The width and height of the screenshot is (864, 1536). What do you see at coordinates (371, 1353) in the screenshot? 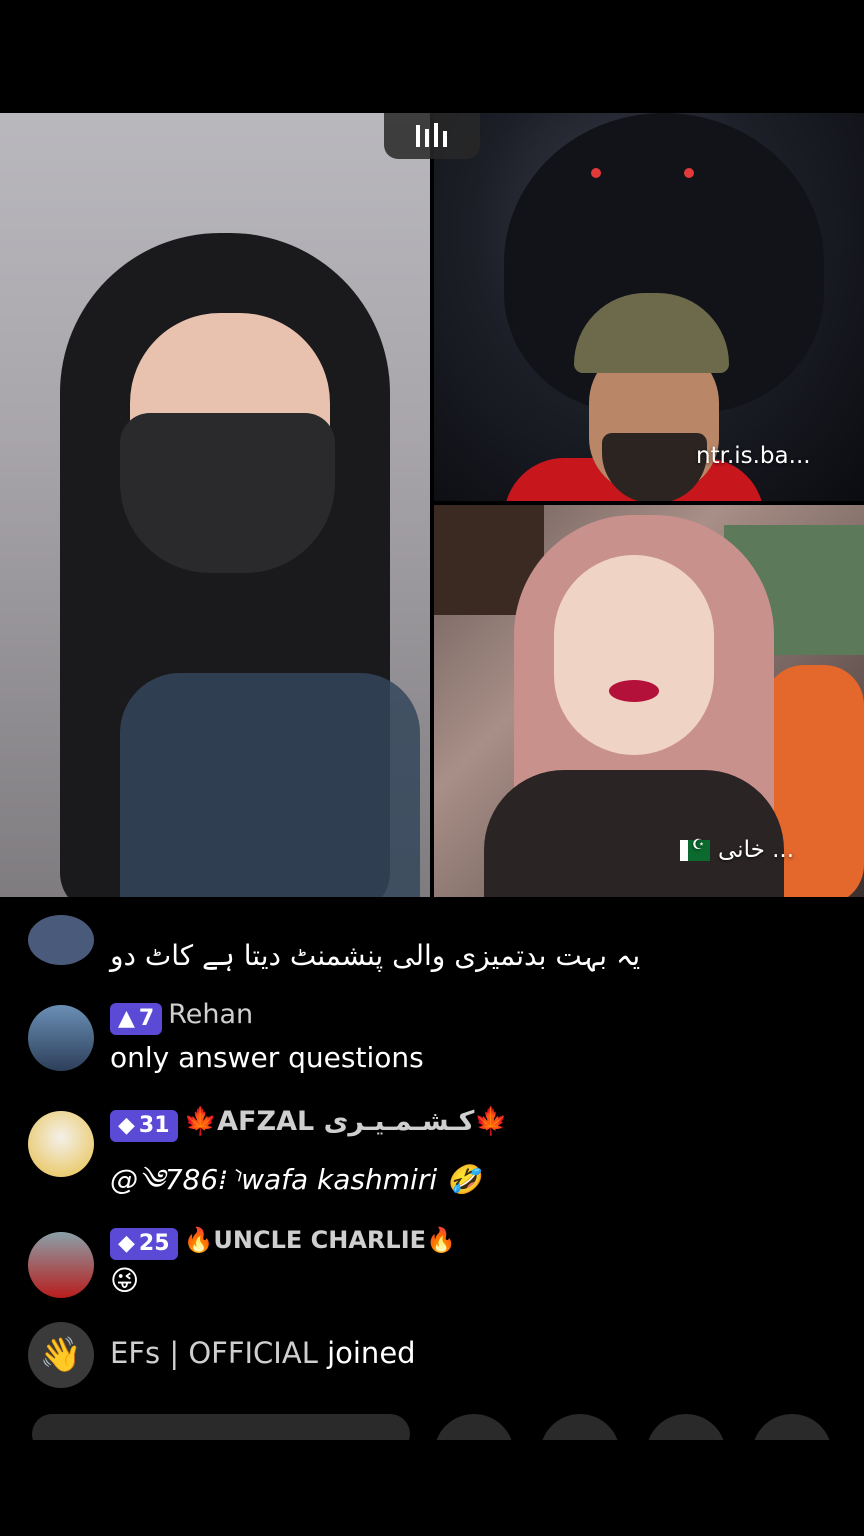
I see `join-action: joined` at bounding box center [371, 1353].